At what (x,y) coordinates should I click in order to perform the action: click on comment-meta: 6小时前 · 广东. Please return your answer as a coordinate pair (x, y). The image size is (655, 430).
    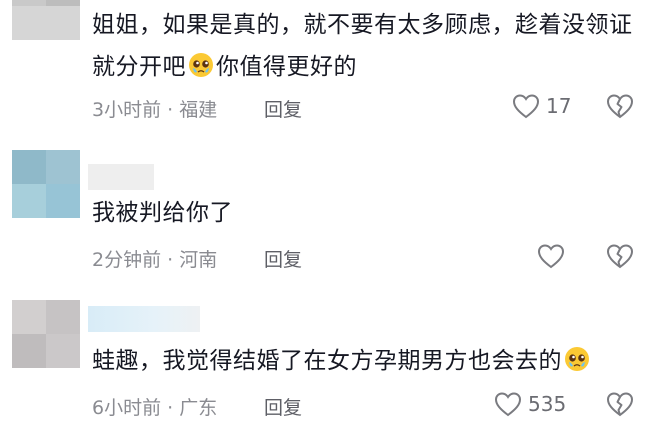
    Looking at the image, I should click on (154, 406).